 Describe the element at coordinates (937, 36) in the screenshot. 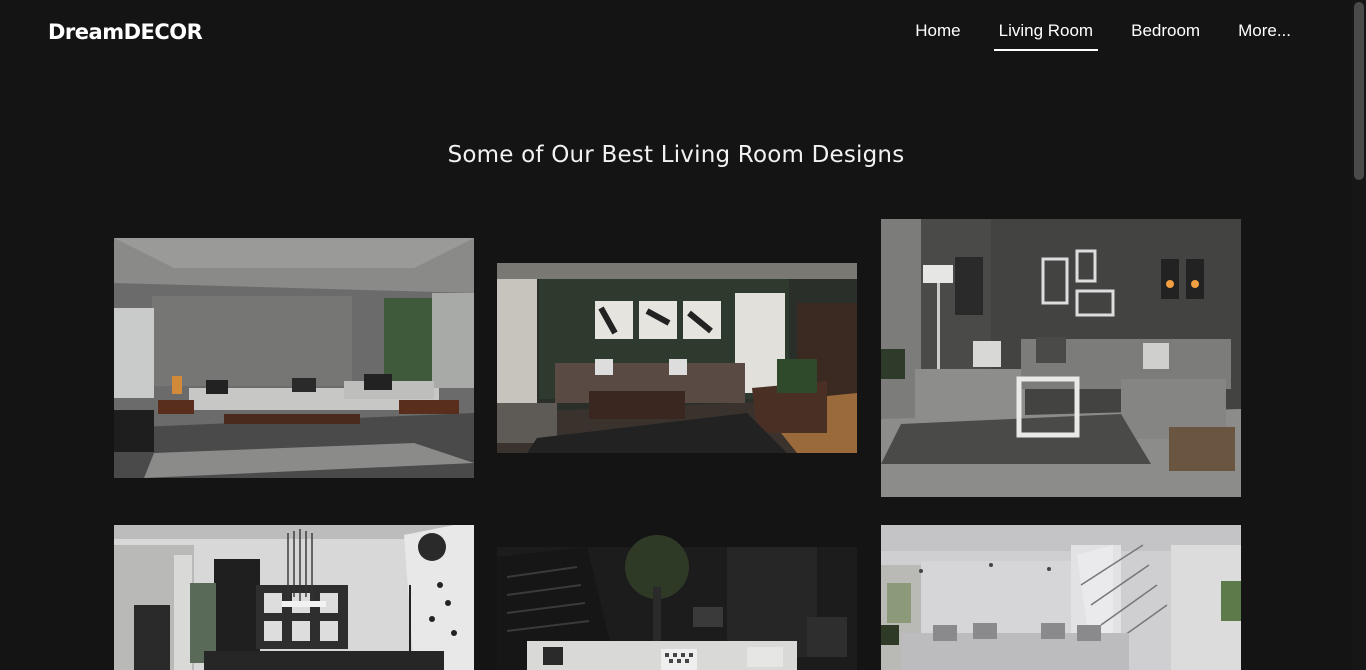

I see `nav-item-home: Home` at that location.